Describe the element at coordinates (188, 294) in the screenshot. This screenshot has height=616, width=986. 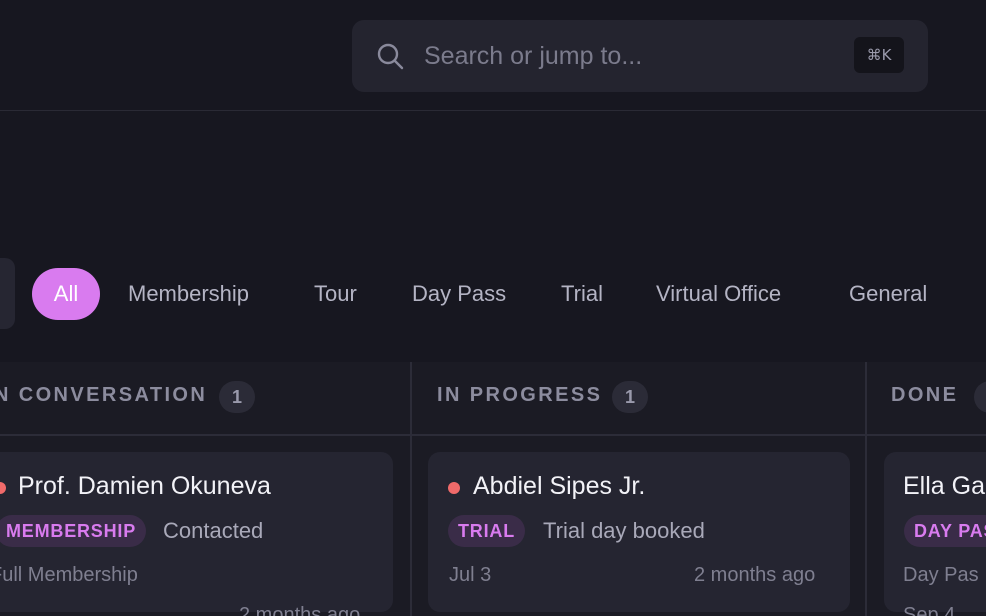
I see `filter-chip-membership: Membership` at that location.